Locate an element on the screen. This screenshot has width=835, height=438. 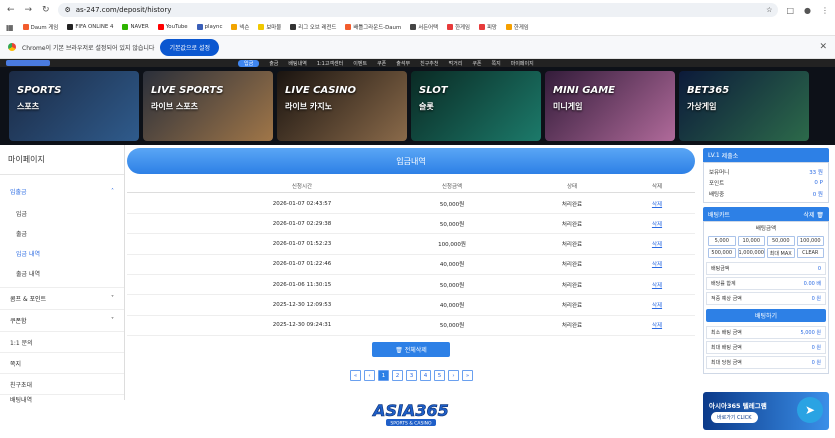
section-label: 콤프 & 포인트 is located at coordinates (28, 299).